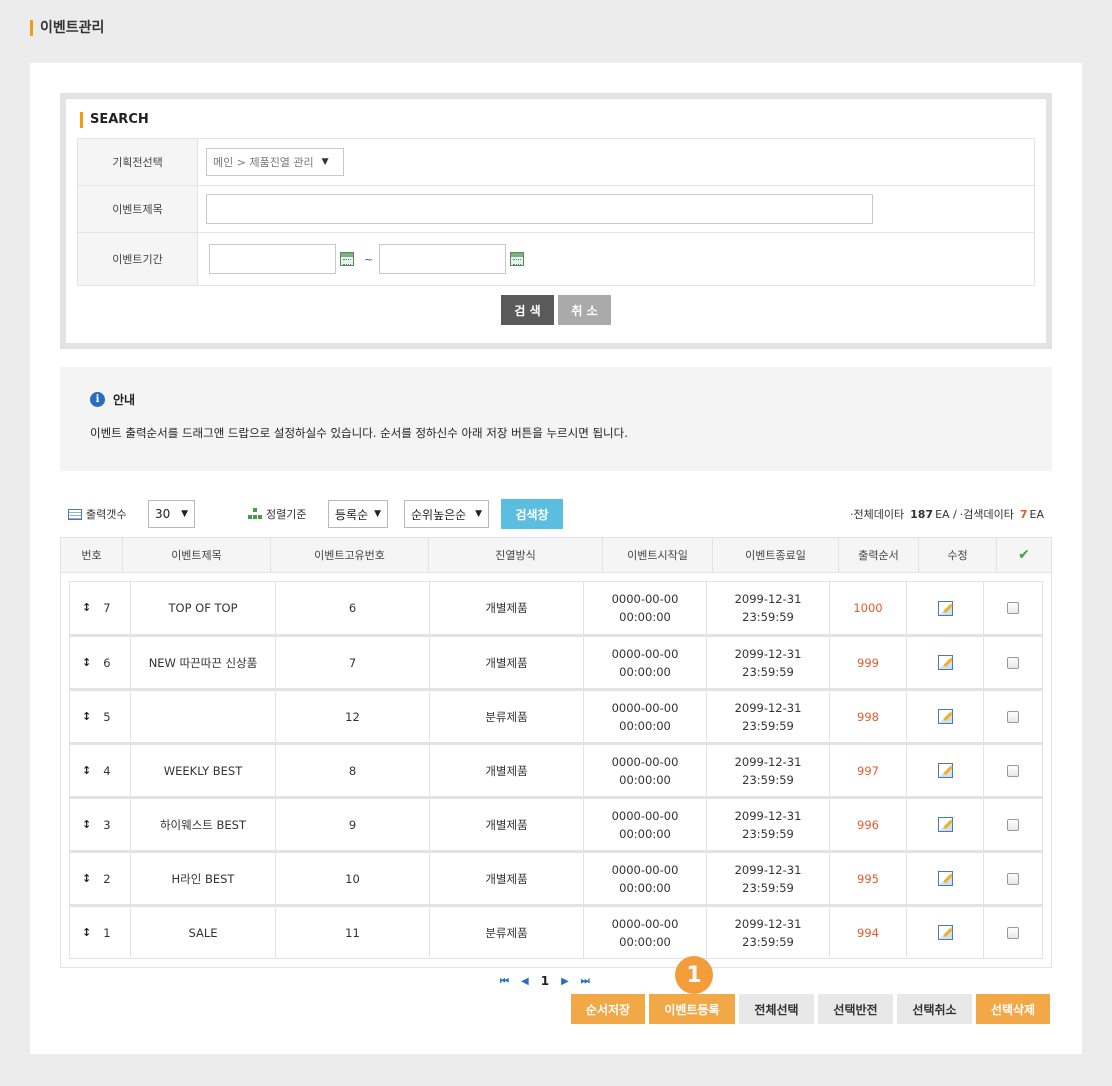  I want to click on count-label: 출력갯수, so click(97, 514).